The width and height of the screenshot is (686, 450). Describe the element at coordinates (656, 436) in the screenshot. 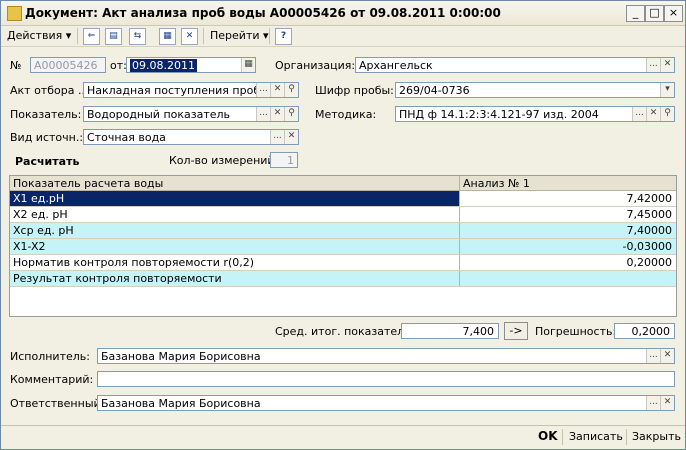

I see `close-button: Закрыть` at that location.